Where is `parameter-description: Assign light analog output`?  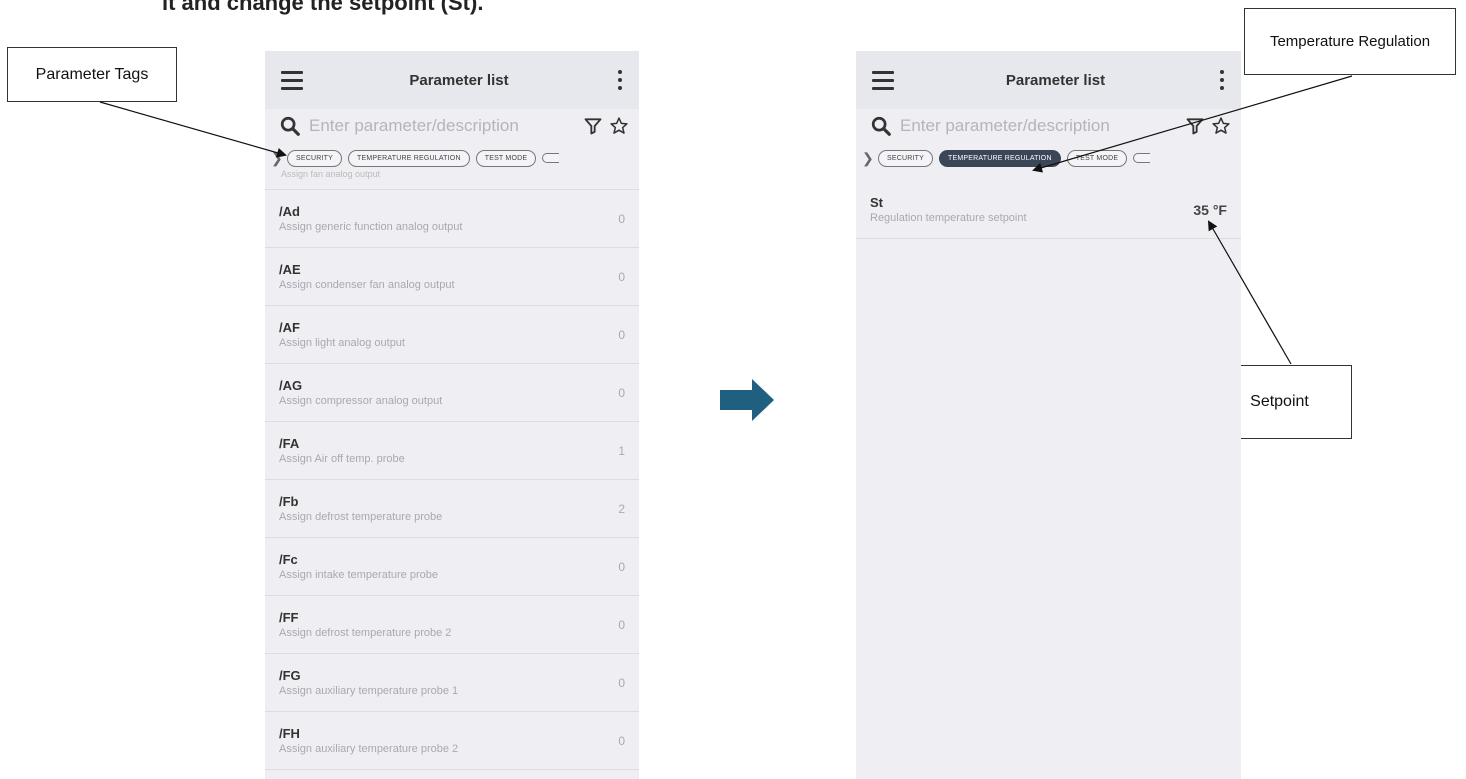 parameter-description: Assign light analog output is located at coordinates (342, 343).